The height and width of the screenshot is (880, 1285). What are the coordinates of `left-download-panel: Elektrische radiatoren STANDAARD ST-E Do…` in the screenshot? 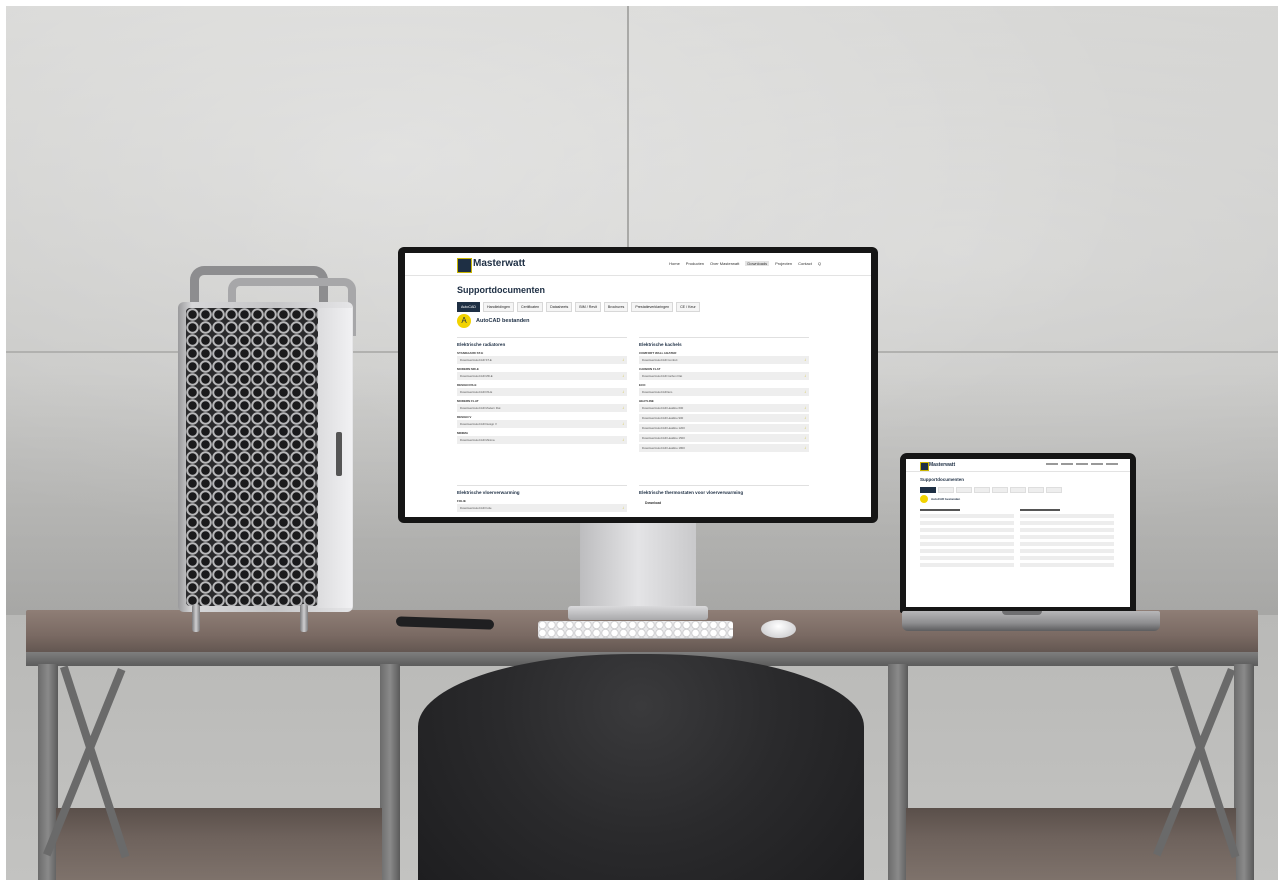 It's located at (542, 391).